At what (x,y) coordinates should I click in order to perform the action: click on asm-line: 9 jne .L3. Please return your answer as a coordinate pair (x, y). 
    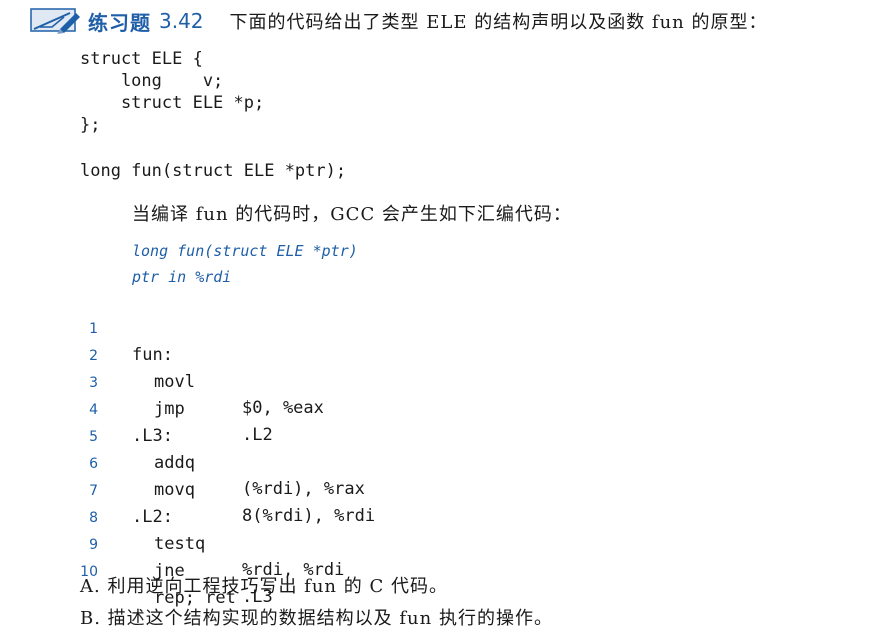
    Looking at the image, I should click on (320, 556).